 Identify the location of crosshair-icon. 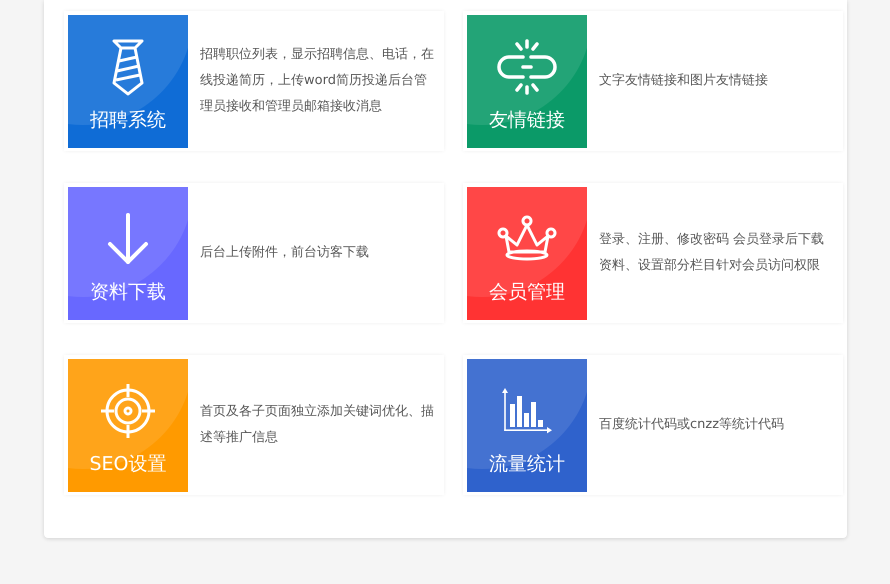
(128, 410).